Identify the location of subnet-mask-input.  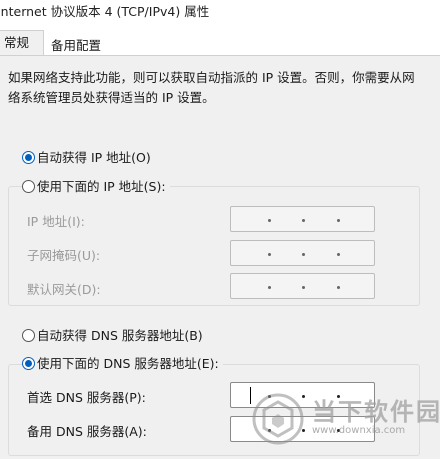
(302, 253).